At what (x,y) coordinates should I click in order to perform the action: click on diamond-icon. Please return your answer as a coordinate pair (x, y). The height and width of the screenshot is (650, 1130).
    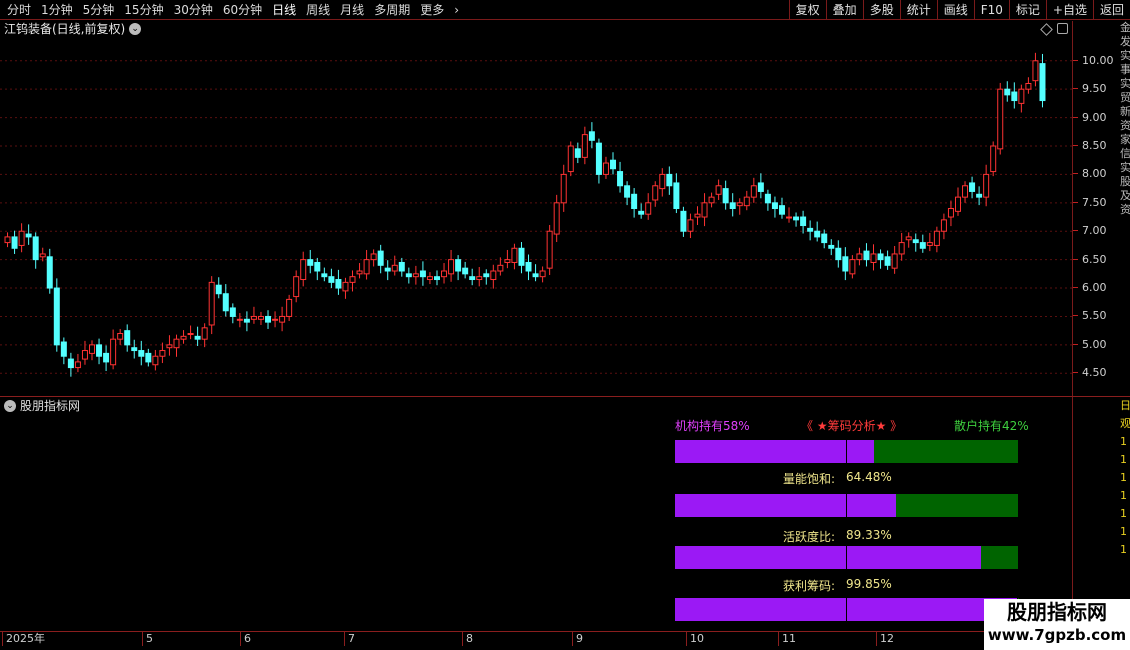
    Looking at the image, I should click on (1046, 29).